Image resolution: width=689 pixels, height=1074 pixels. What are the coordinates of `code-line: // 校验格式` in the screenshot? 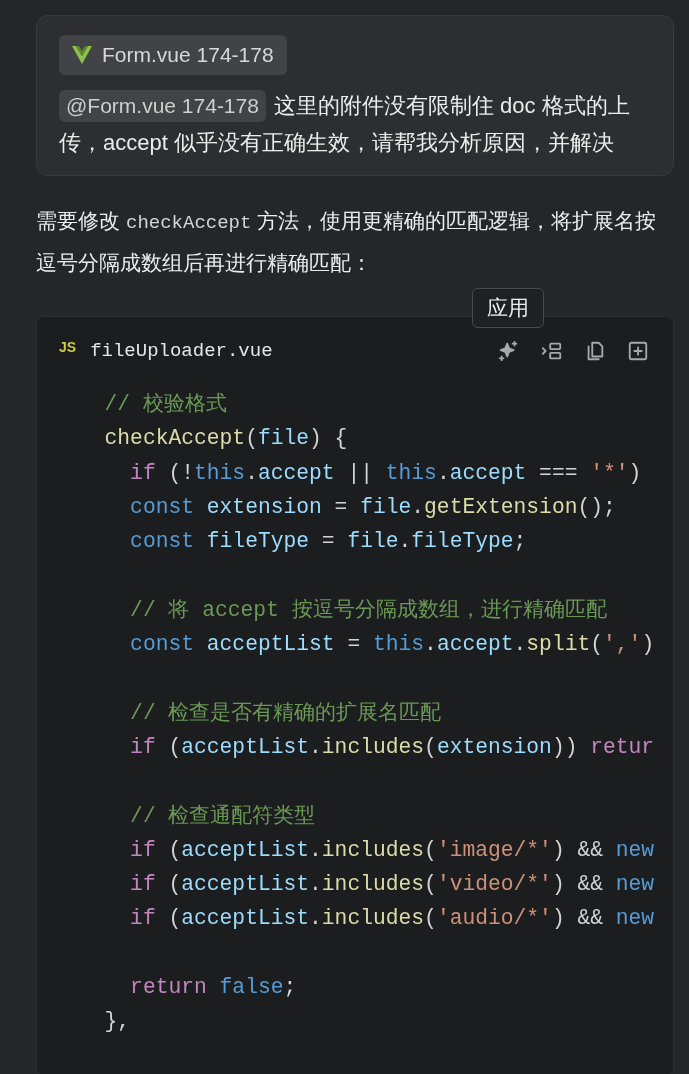 It's located at (165, 404).